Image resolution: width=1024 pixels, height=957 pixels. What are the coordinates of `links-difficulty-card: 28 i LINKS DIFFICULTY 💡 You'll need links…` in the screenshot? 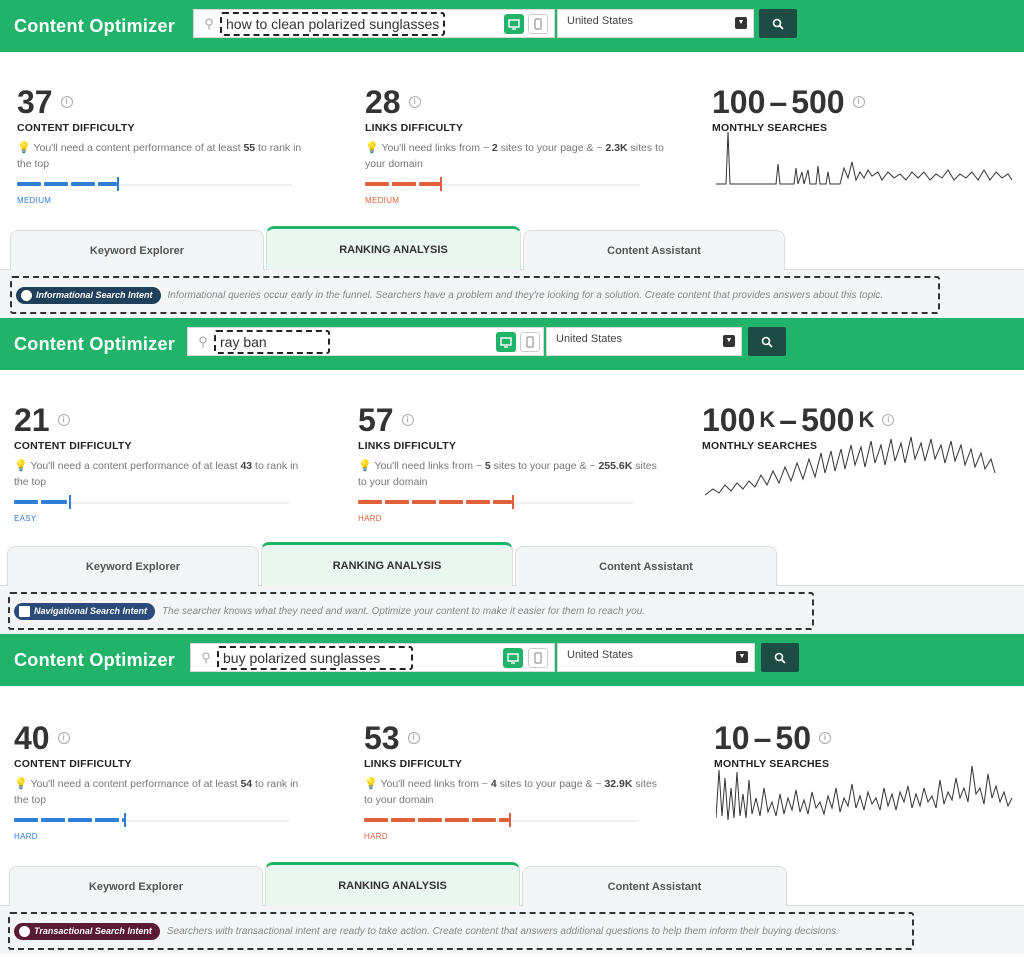 It's located at (515, 144).